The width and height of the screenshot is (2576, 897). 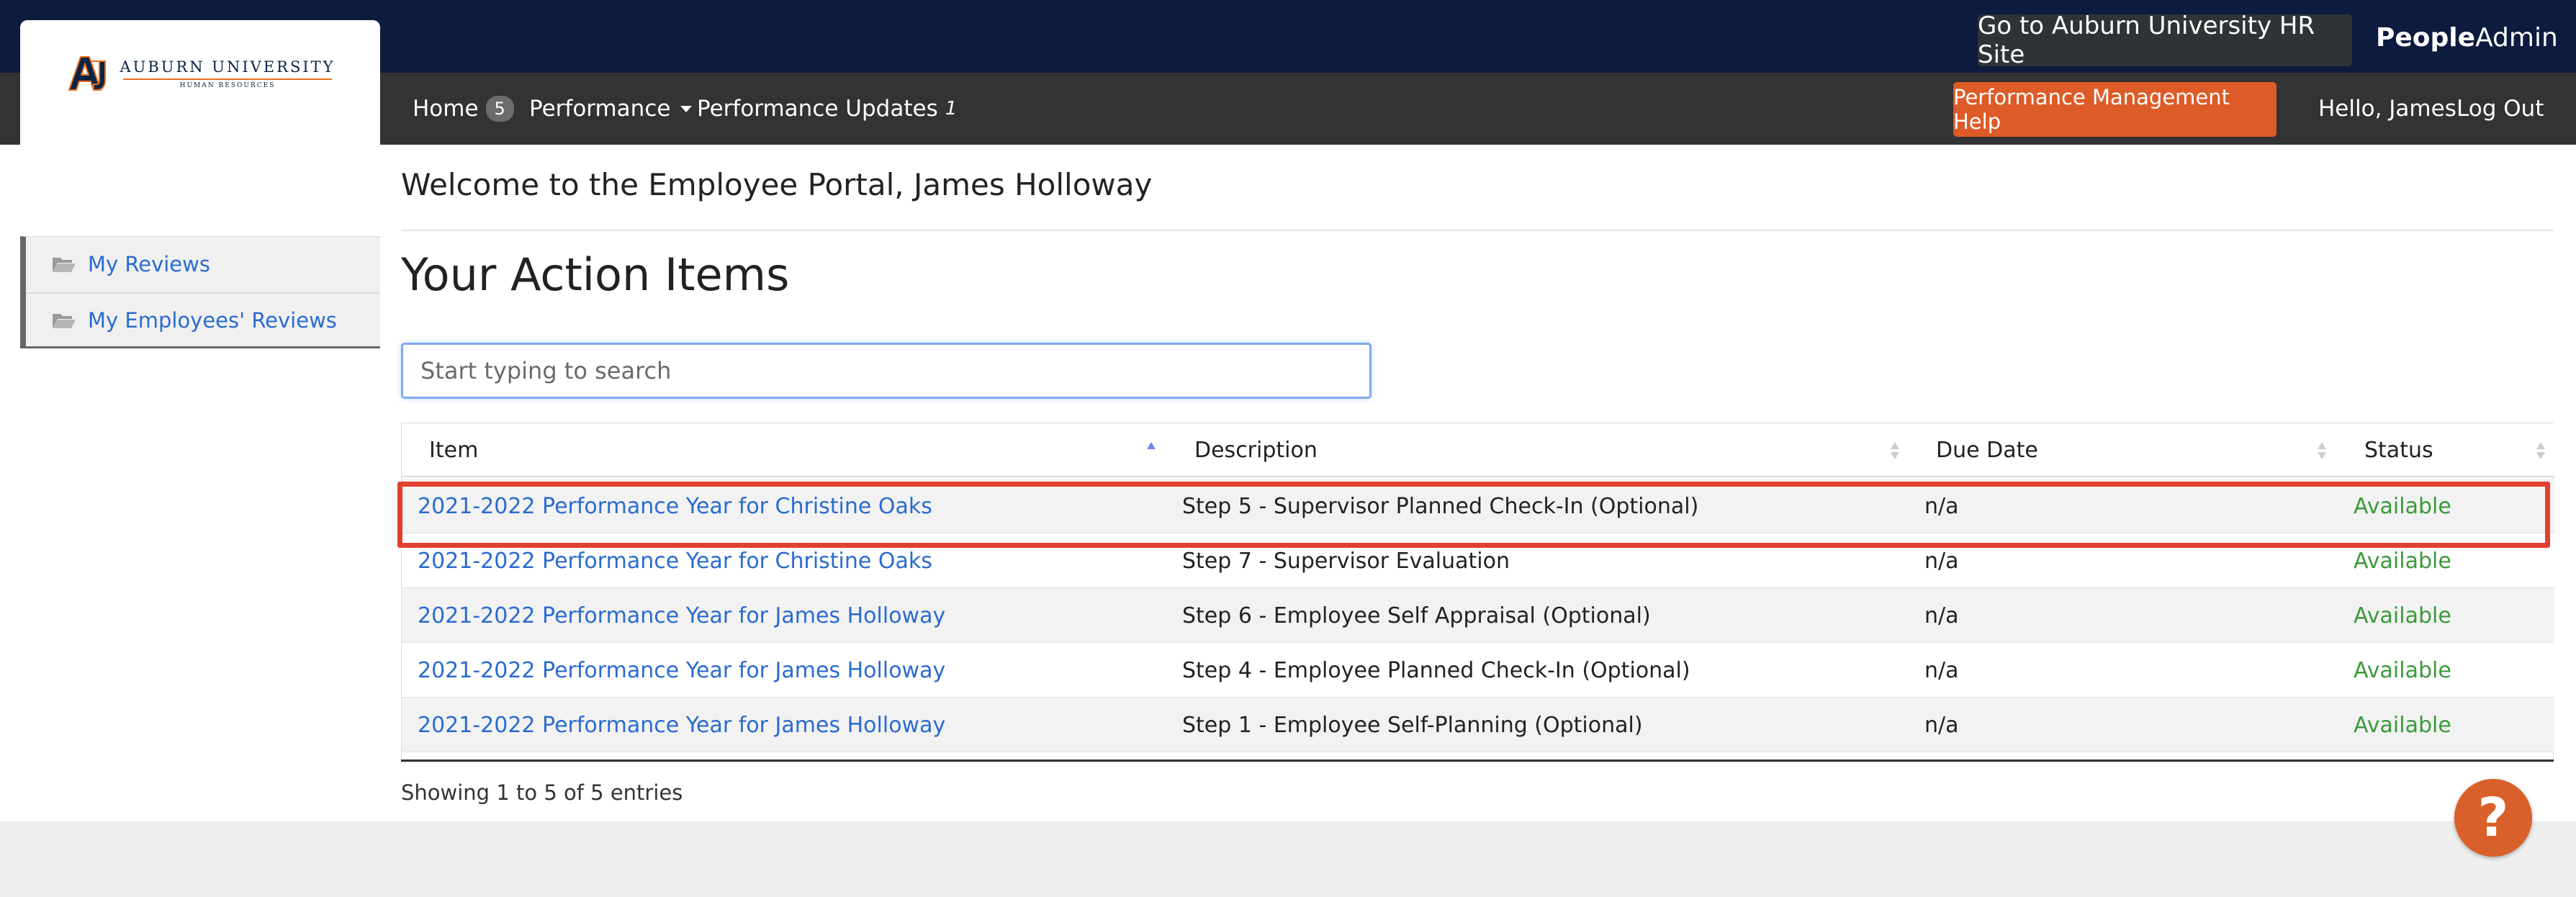 I want to click on sidebar-item-my-reviews: My Reviews, so click(x=203, y=264).